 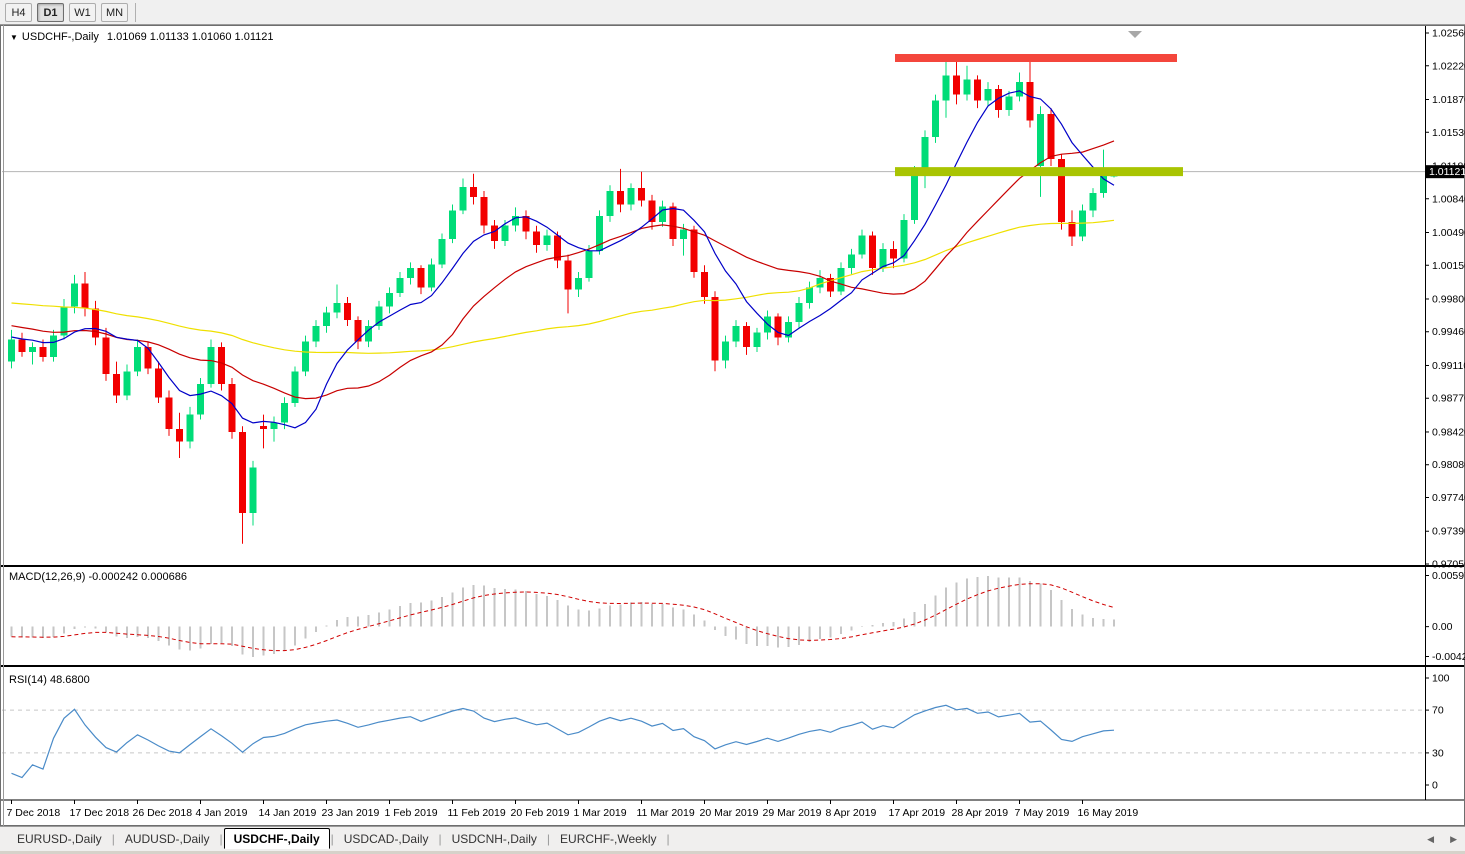 I want to click on timeframe-button-w1: W1, so click(x=82, y=12).